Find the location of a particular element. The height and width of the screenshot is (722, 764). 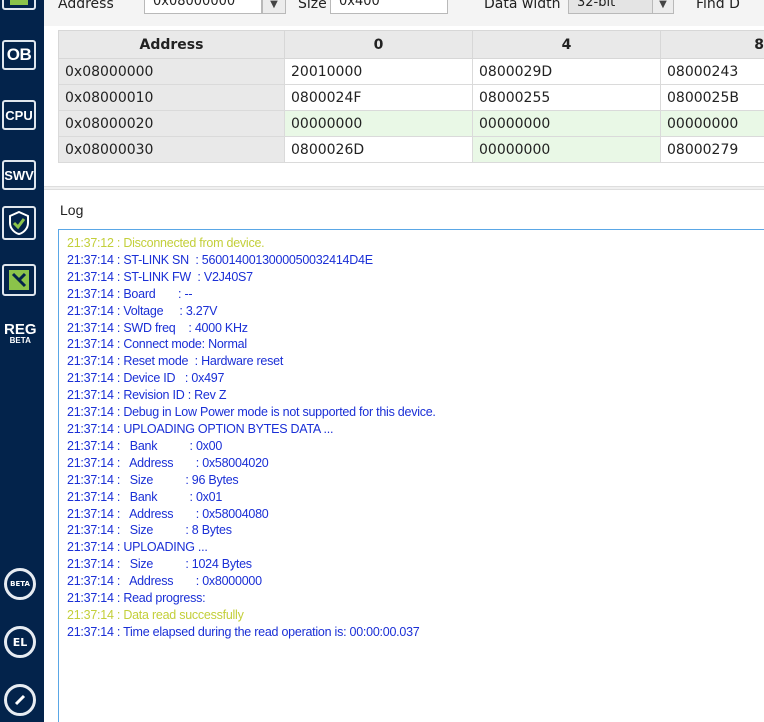

external-loader-label: EL is located at coordinates (20, 642).